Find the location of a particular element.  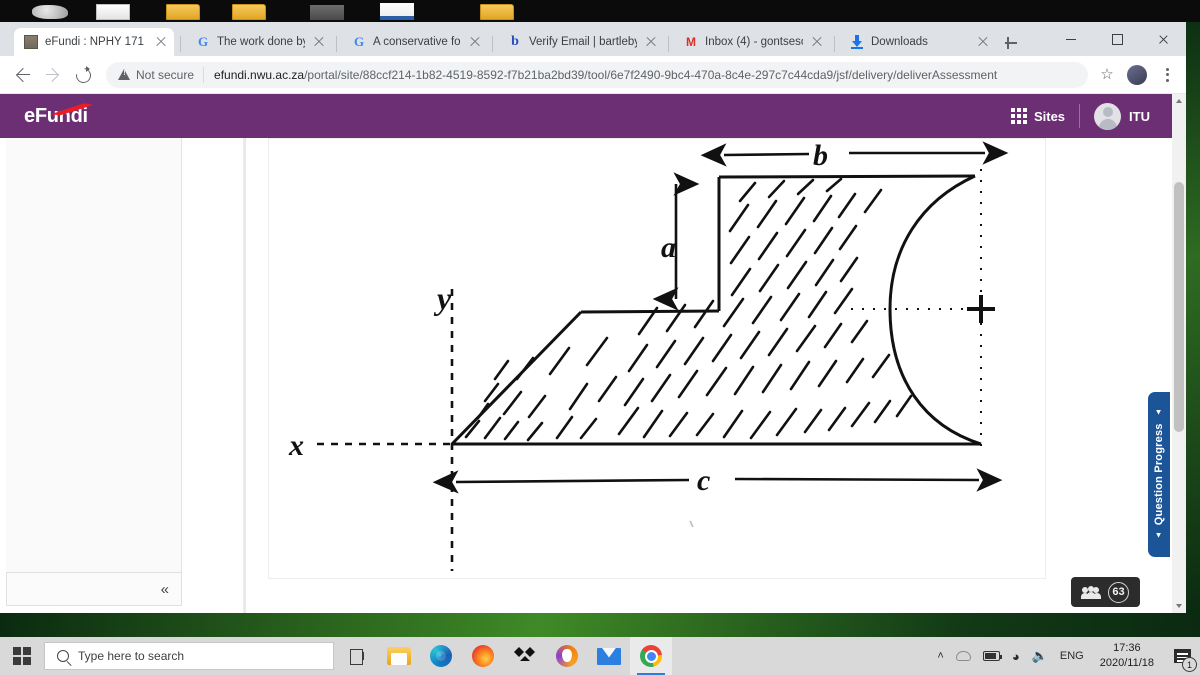

site-presence-widget: 63 is located at coordinates (1105, 592).